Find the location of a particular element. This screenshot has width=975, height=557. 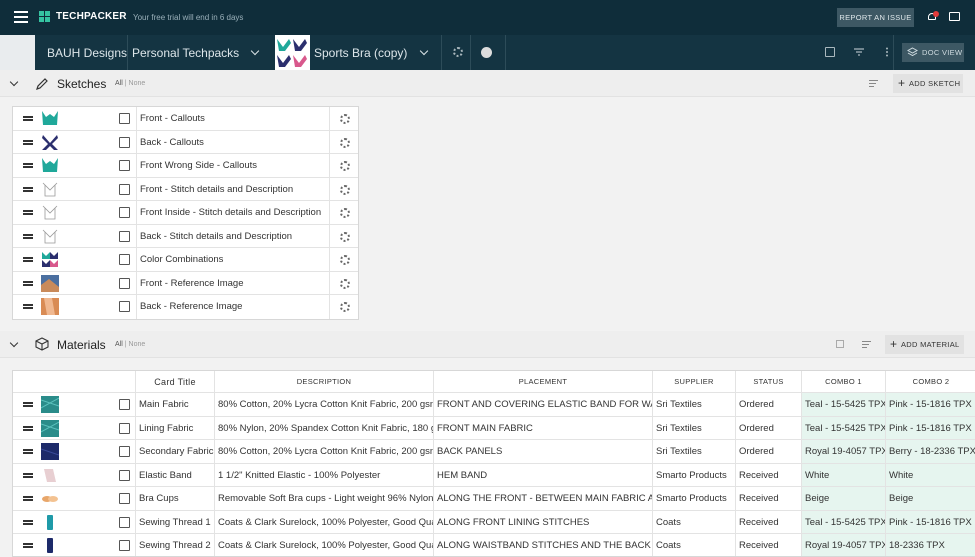

copy-icon is located at coordinates (830, 52).